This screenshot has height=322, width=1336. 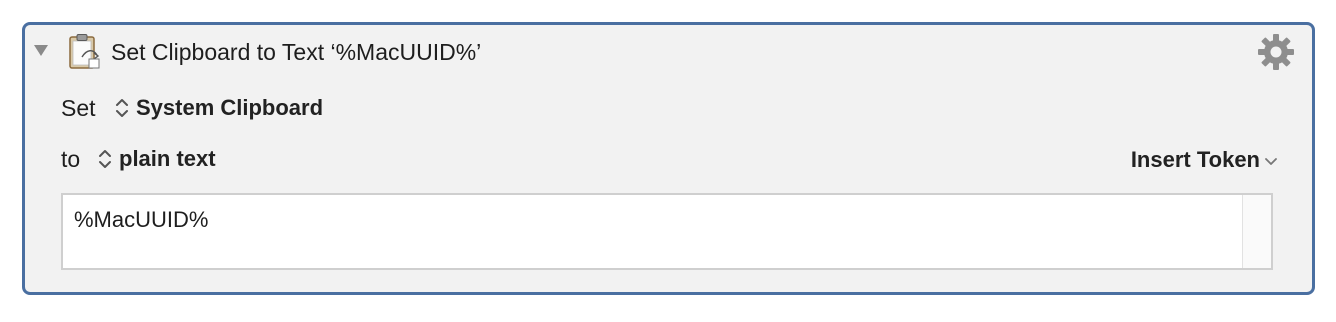 What do you see at coordinates (296, 52) in the screenshot?
I see `action-title: Set Clipboard to Text ‘%MacUUID%’` at bounding box center [296, 52].